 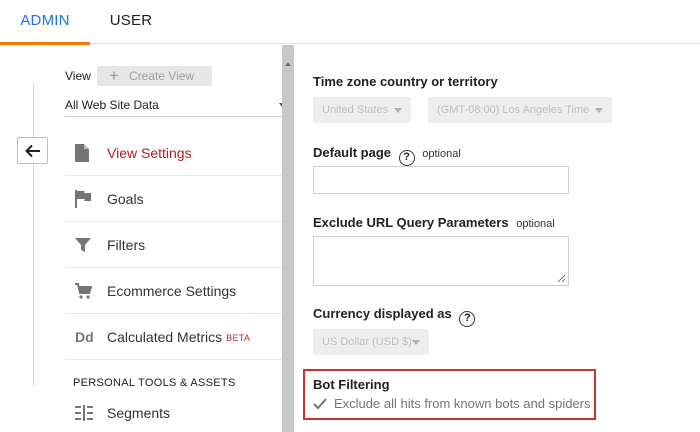 I want to click on dd-icon: Dd, so click(x=84, y=336).